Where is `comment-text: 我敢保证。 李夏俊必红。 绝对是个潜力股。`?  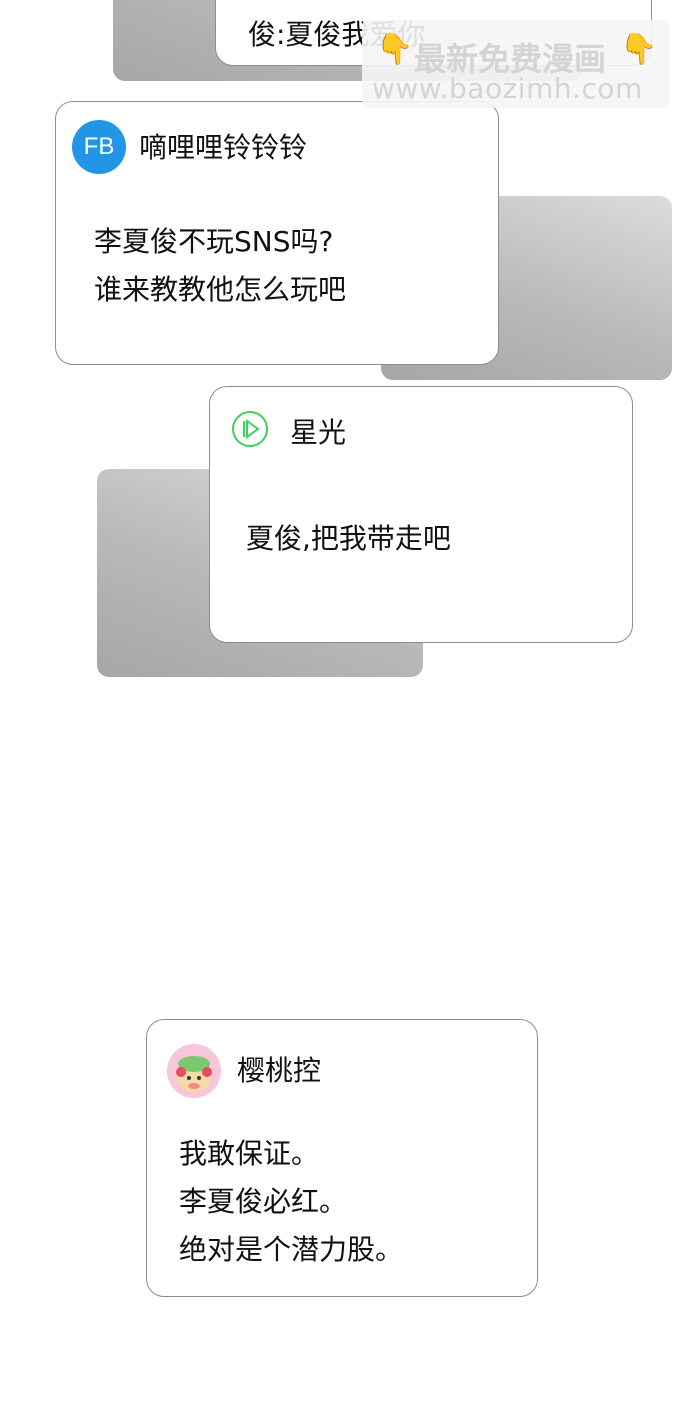 comment-text: 我敢保证。 李夏俊必红。 绝对是个潜力股。 is located at coordinates (291, 1201).